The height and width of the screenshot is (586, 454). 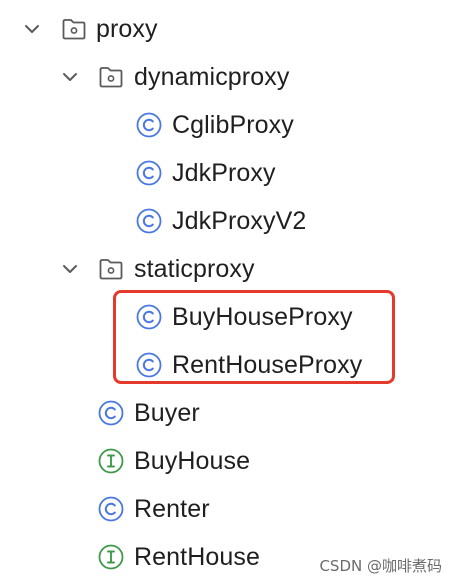 I want to click on tree-node-cglibproxy: CglibProxy, so click(x=227, y=125).